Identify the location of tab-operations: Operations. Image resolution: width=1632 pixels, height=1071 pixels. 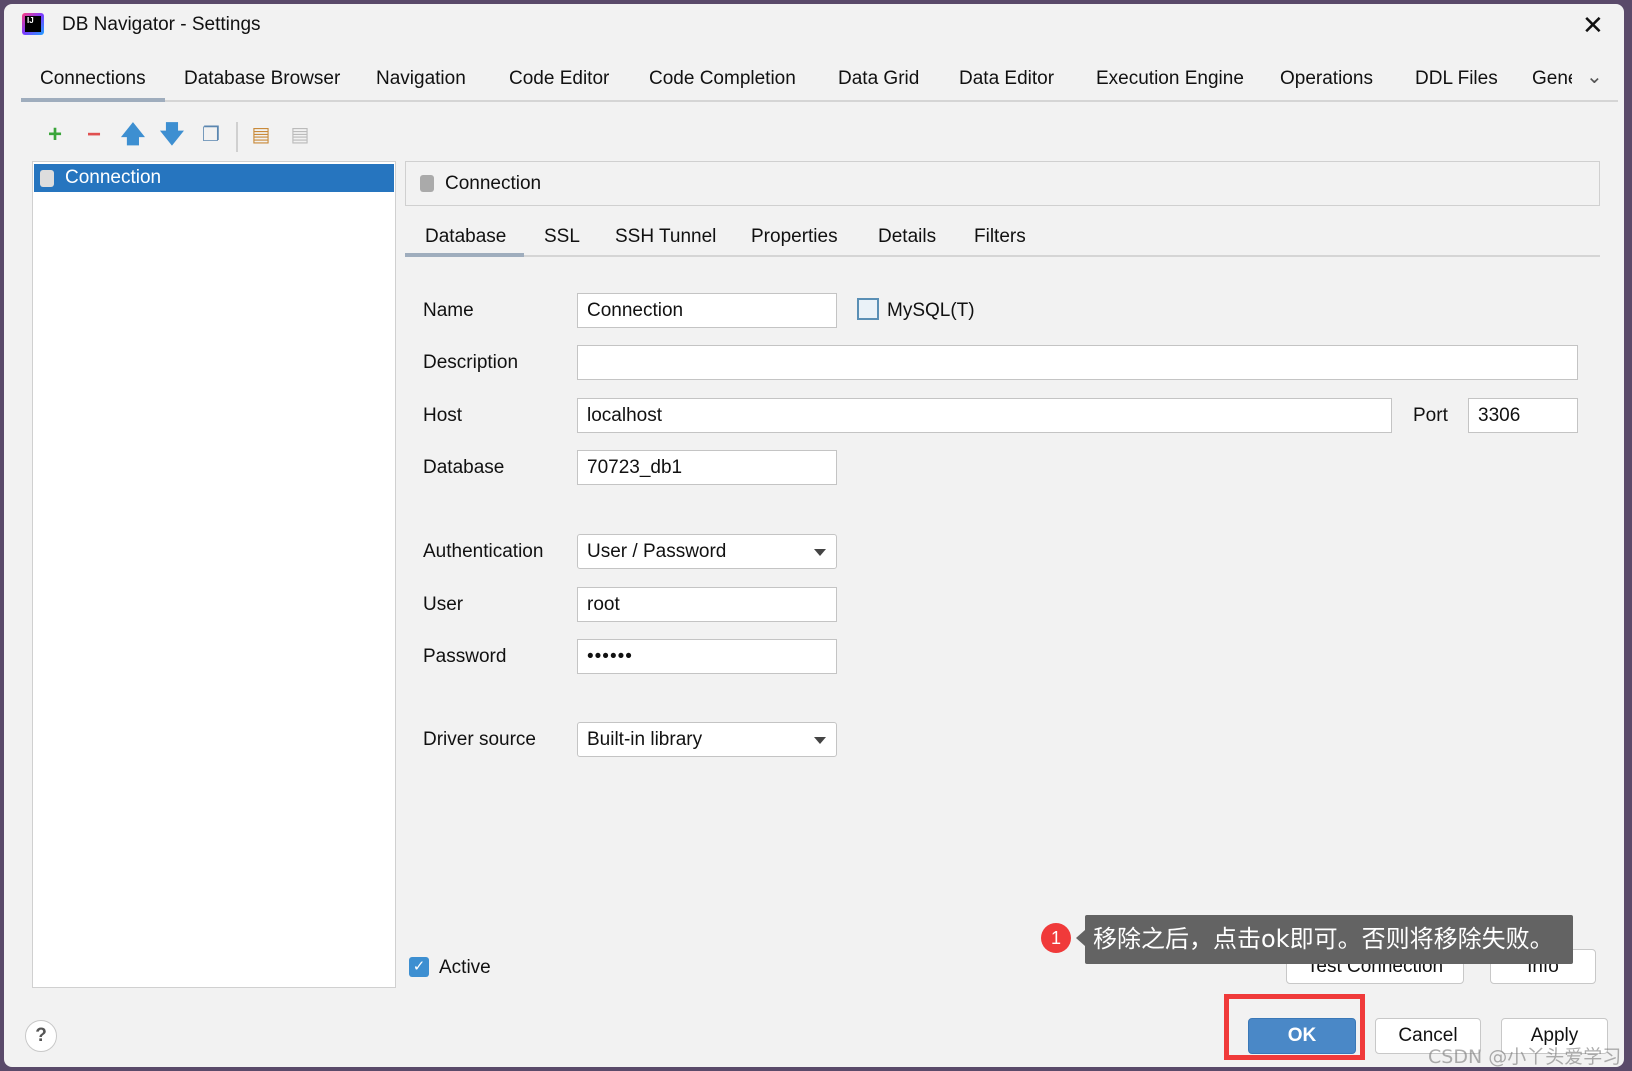
(1326, 79).